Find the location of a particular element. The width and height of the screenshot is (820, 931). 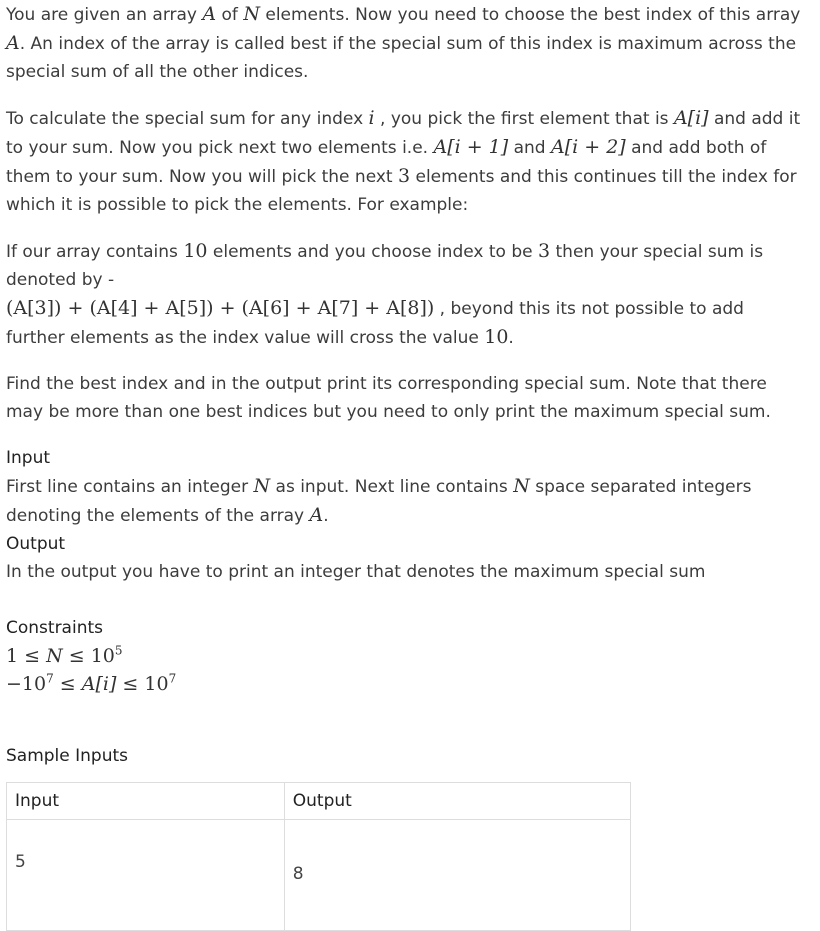

constraint-ai: −107 ≤ A[i] ≤ 107 is located at coordinates (91, 683).